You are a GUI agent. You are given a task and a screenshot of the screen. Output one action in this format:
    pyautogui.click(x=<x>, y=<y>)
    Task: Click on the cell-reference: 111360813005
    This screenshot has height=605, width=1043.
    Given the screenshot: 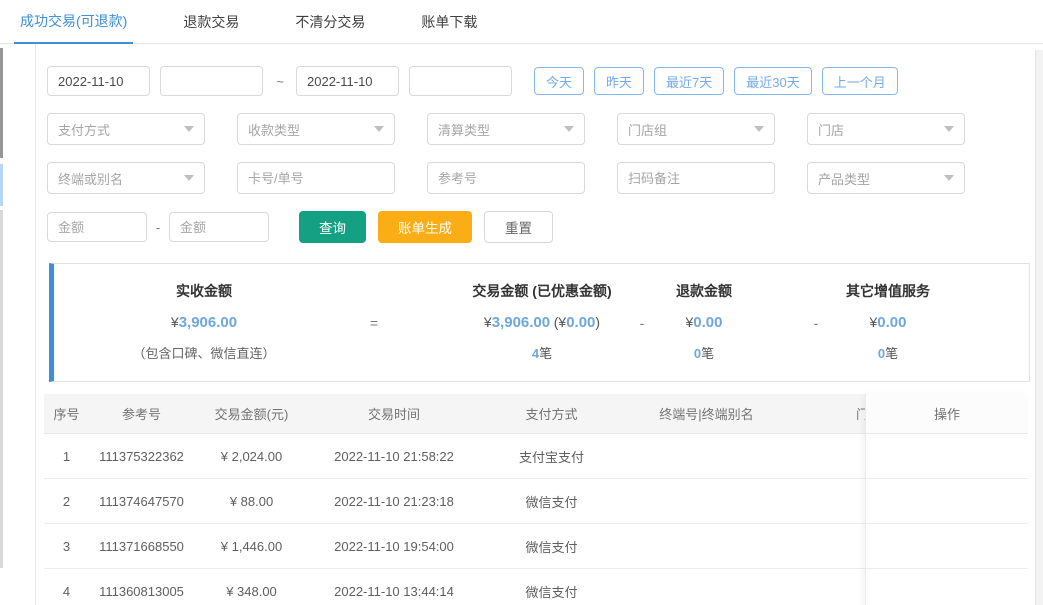 What is the action you would take?
    pyautogui.click(x=141, y=591)
    